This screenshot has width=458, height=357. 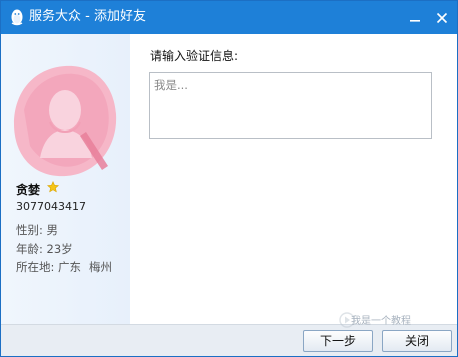 What do you see at coordinates (415, 18) in the screenshot?
I see `minimize-icon` at bounding box center [415, 18].